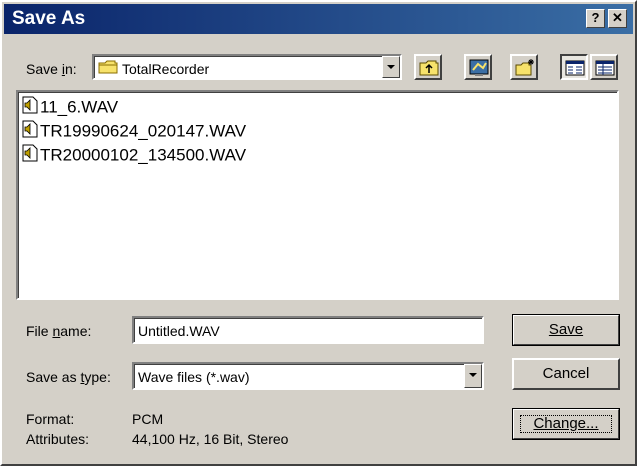 The height and width of the screenshot is (466, 637). I want to click on file-name: TR20000102_134500.WAV, so click(143, 155).